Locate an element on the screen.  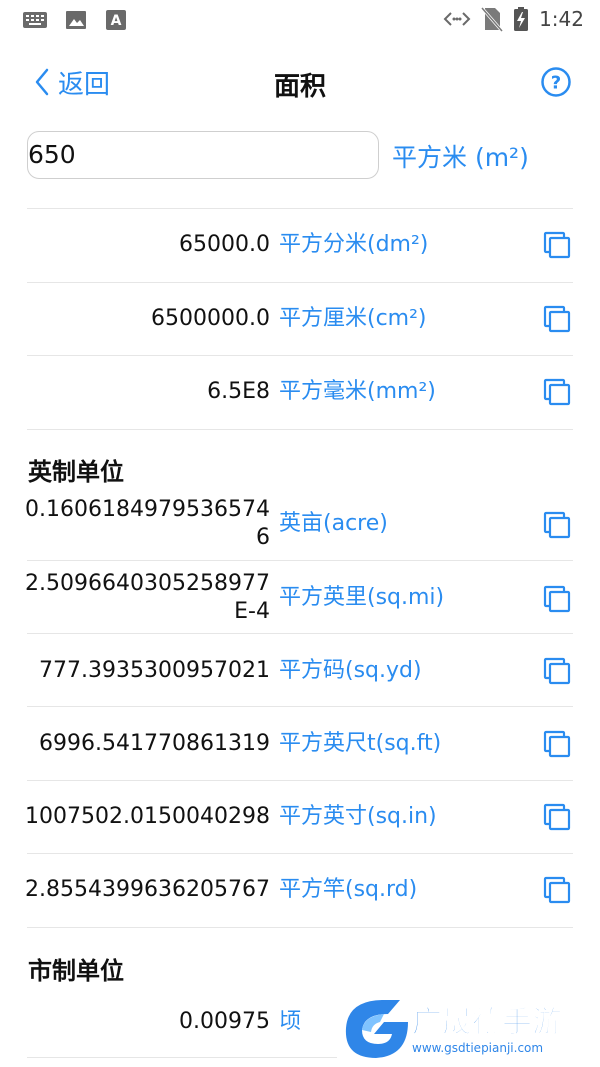
font-app-icon: A is located at coordinates (116, 20).